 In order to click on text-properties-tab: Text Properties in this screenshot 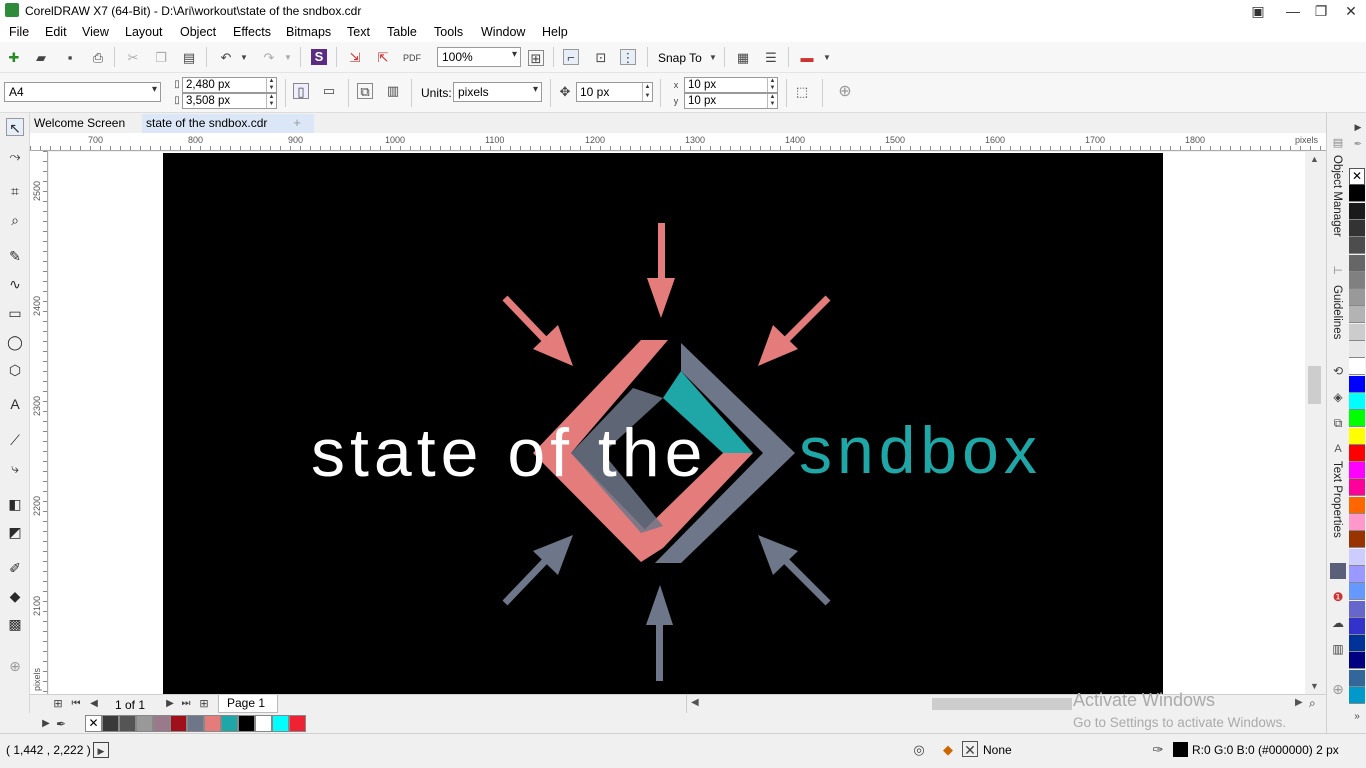, I will do `click(1337, 499)`.